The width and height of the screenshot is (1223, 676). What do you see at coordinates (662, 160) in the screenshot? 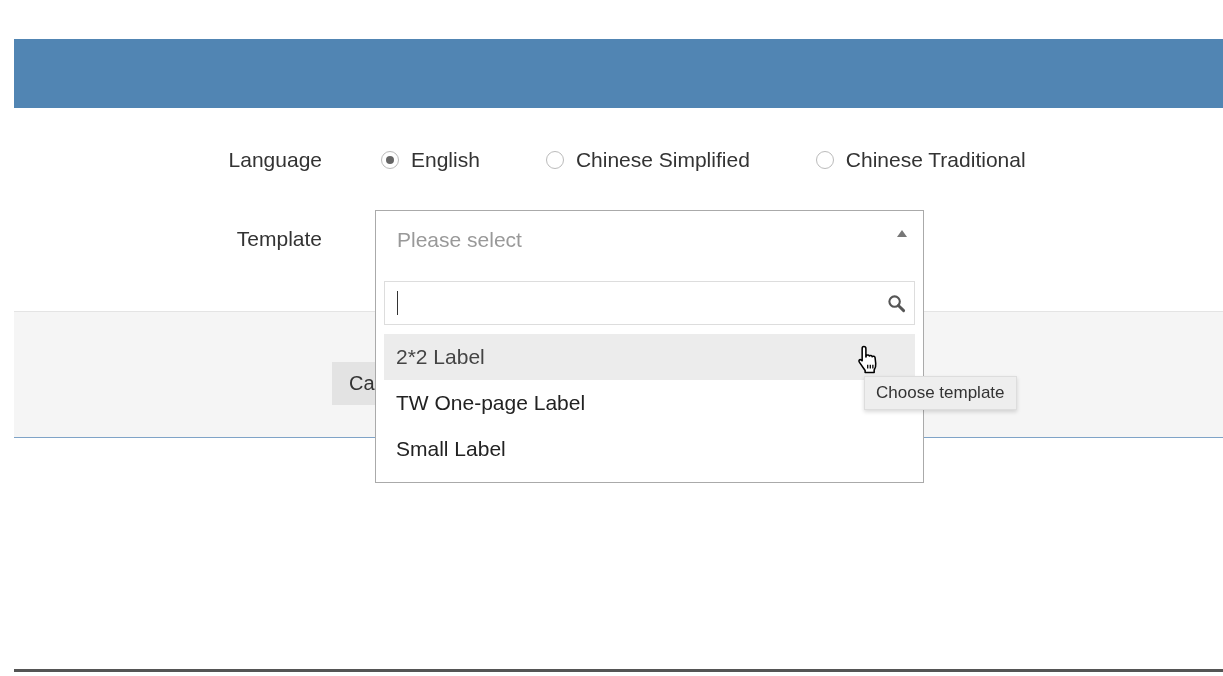
I see `radio-label: Chinese Simplified` at bounding box center [662, 160].